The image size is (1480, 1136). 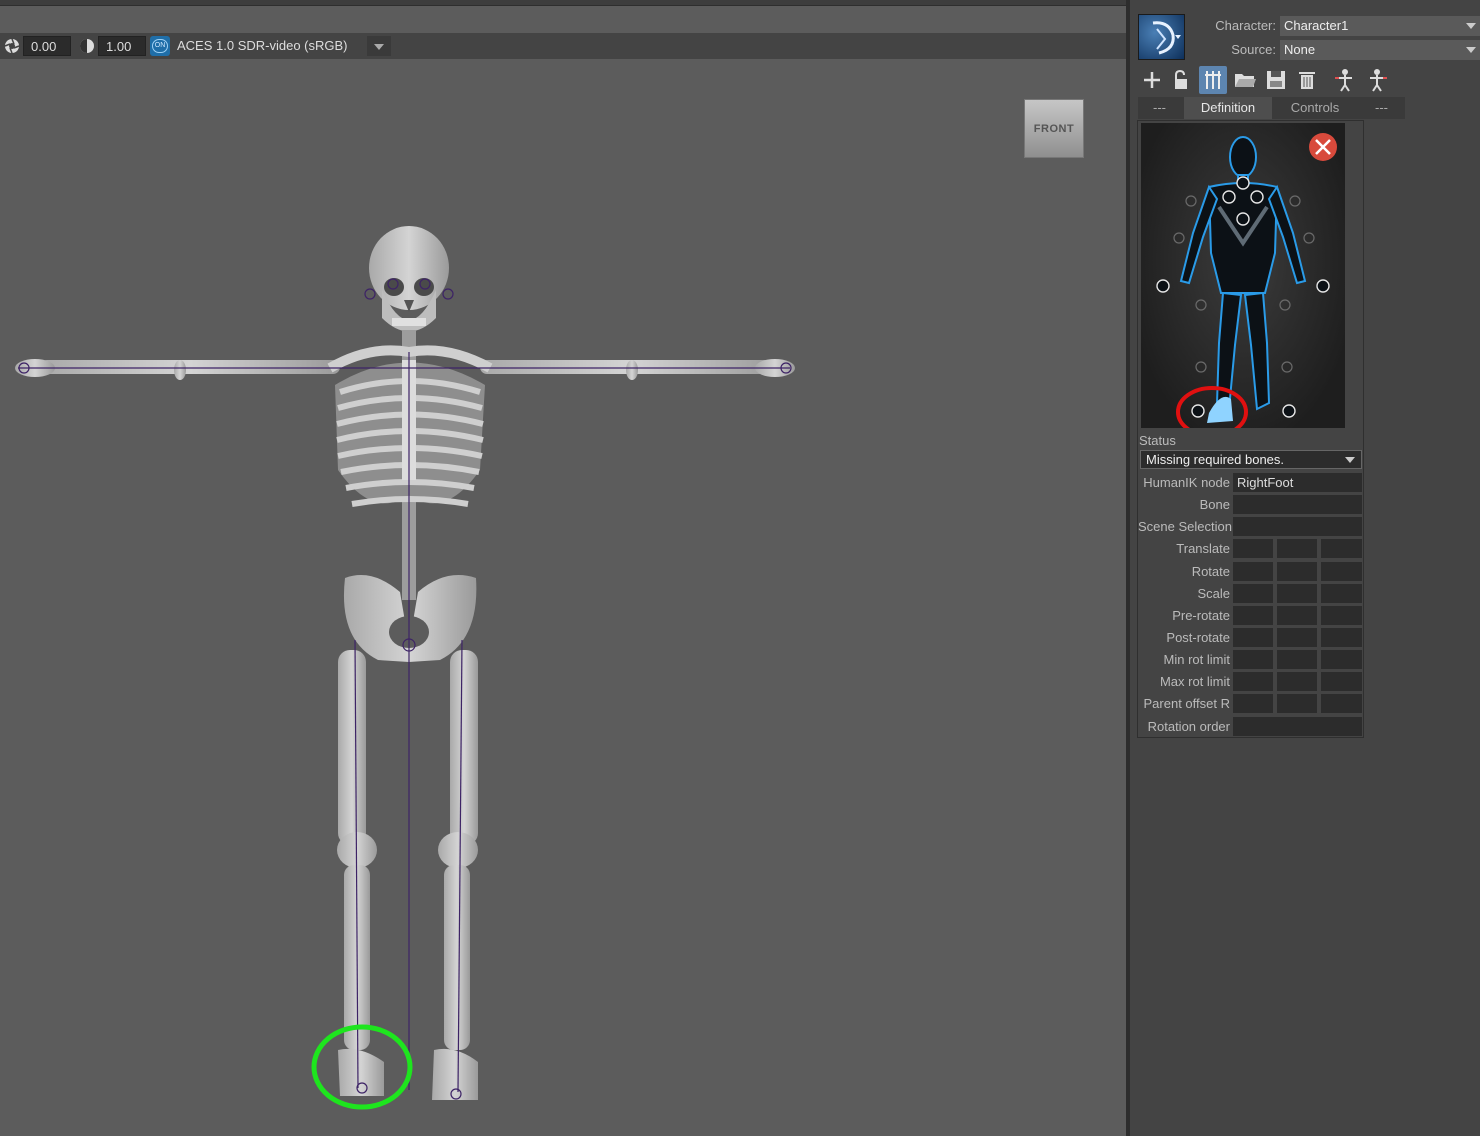 I want to click on scale-x-field, so click(x=1253, y=593).